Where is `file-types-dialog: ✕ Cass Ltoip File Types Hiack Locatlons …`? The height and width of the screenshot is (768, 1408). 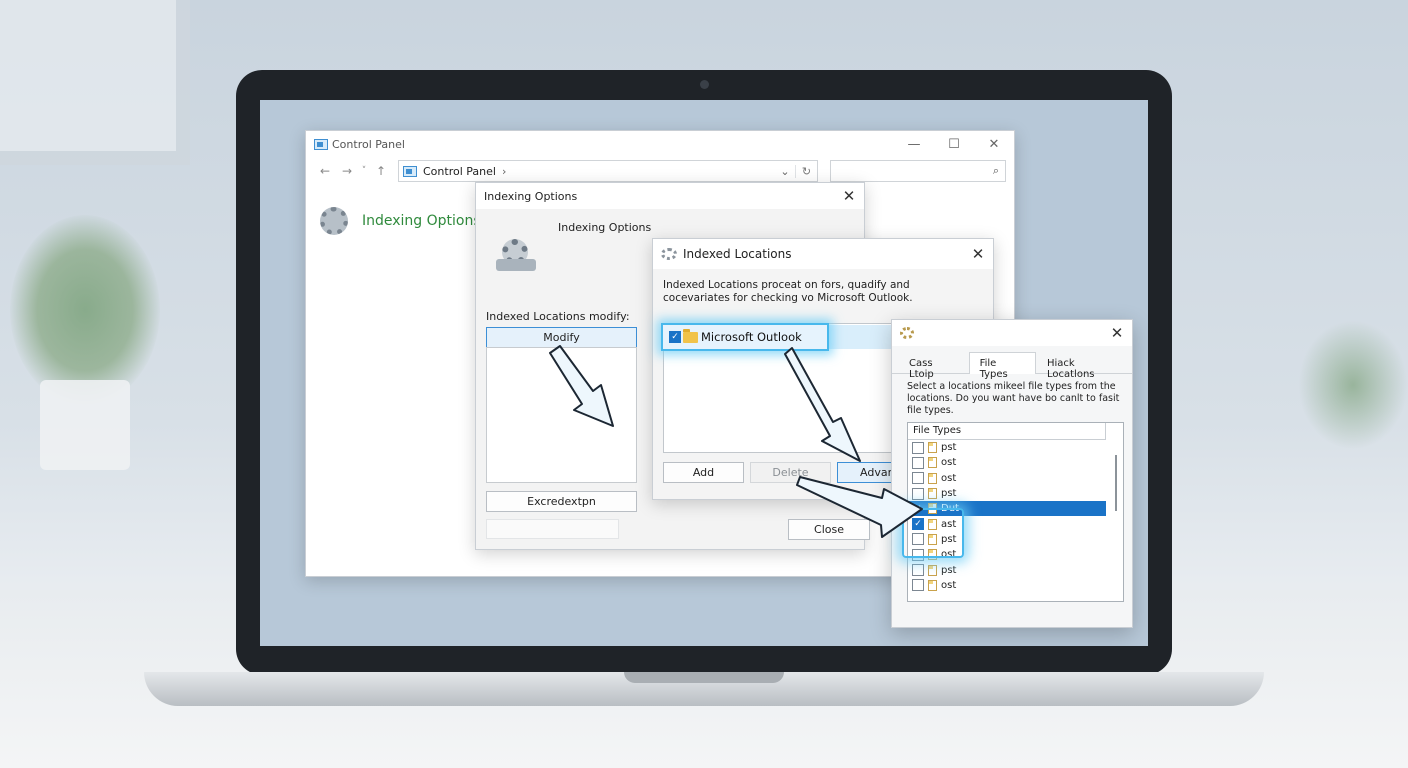 file-types-dialog: ✕ Cass Ltoip File Types Hiack Locatlons … is located at coordinates (1012, 473).